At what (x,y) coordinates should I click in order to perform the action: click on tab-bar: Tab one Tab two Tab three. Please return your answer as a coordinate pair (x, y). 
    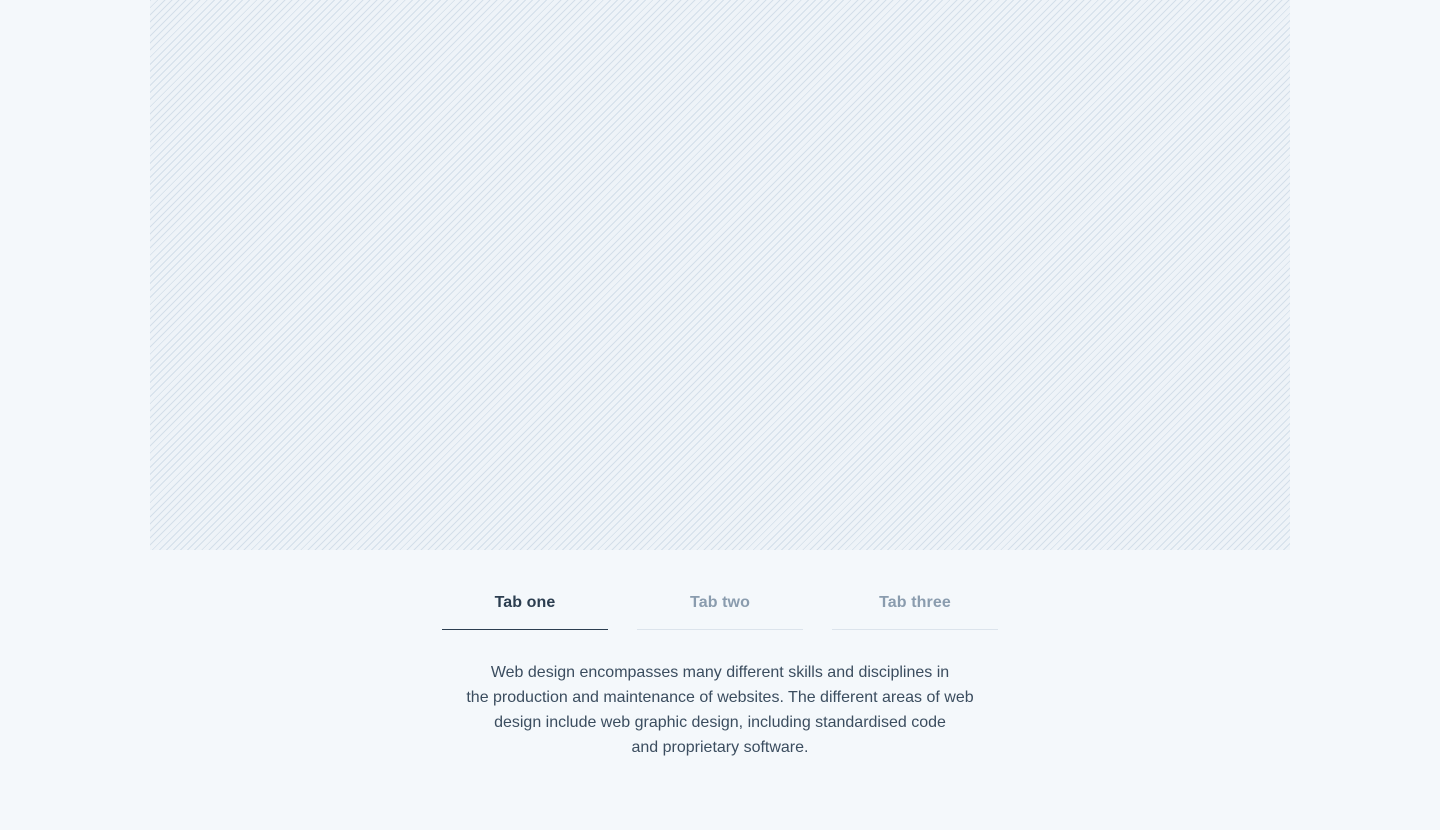
    Looking at the image, I should click on (720, 606).